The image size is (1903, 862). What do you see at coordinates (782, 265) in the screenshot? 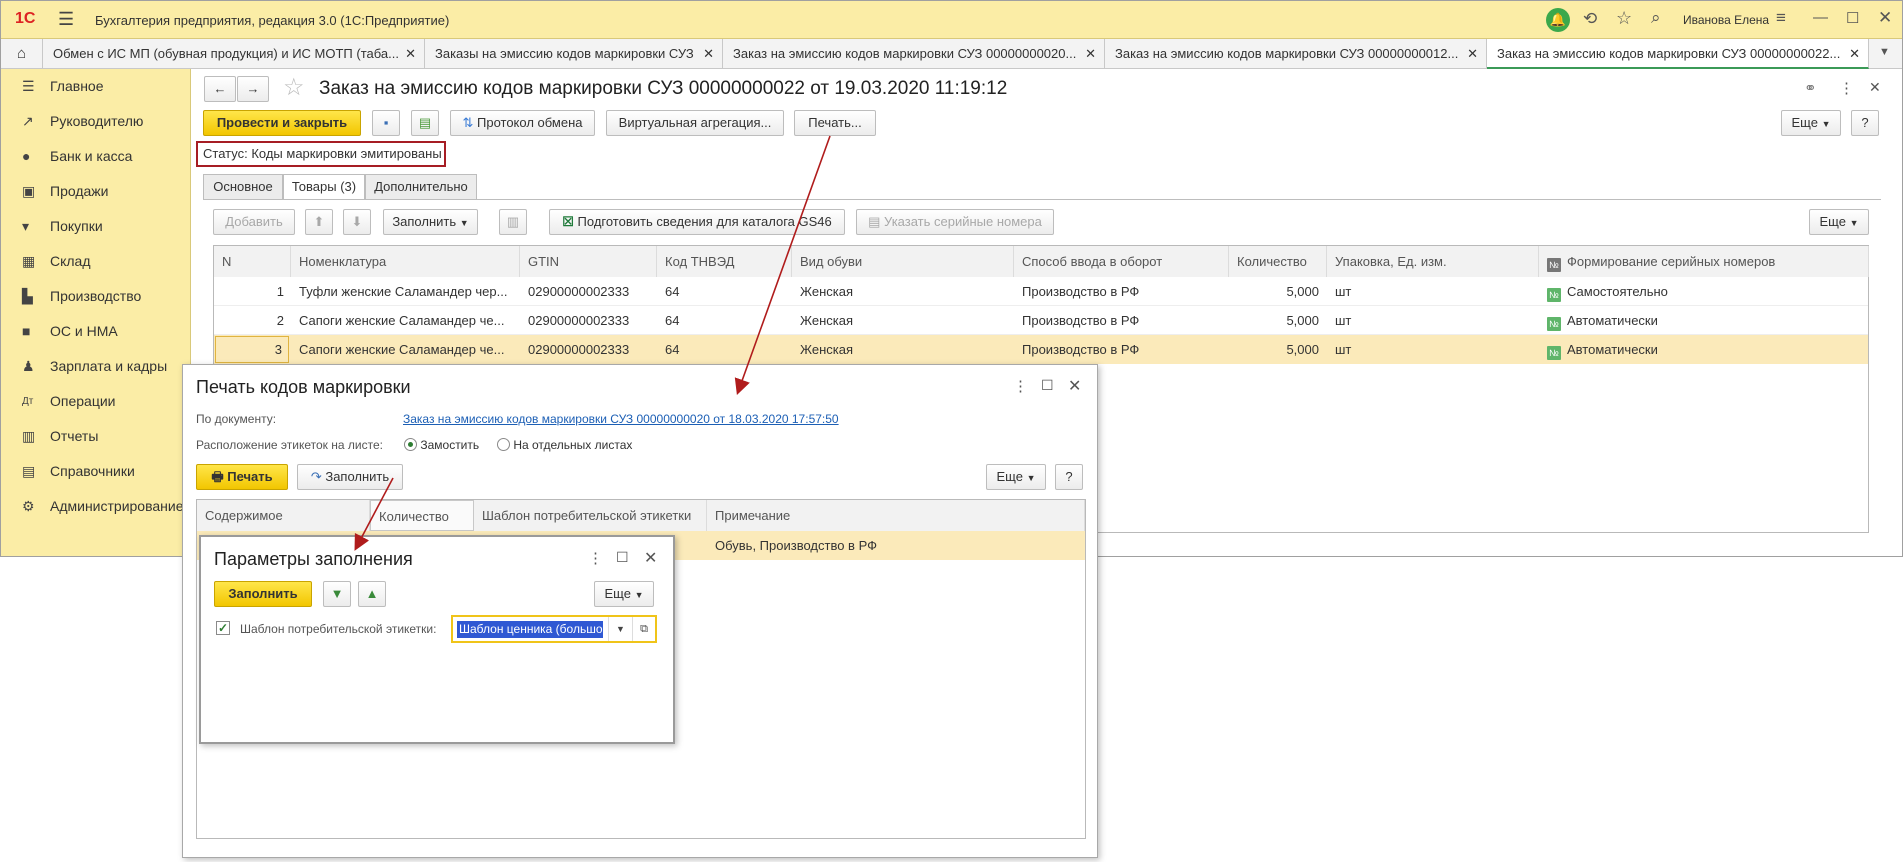
I see `arrow-print-to-dialog` at bounding box center [782, 265].